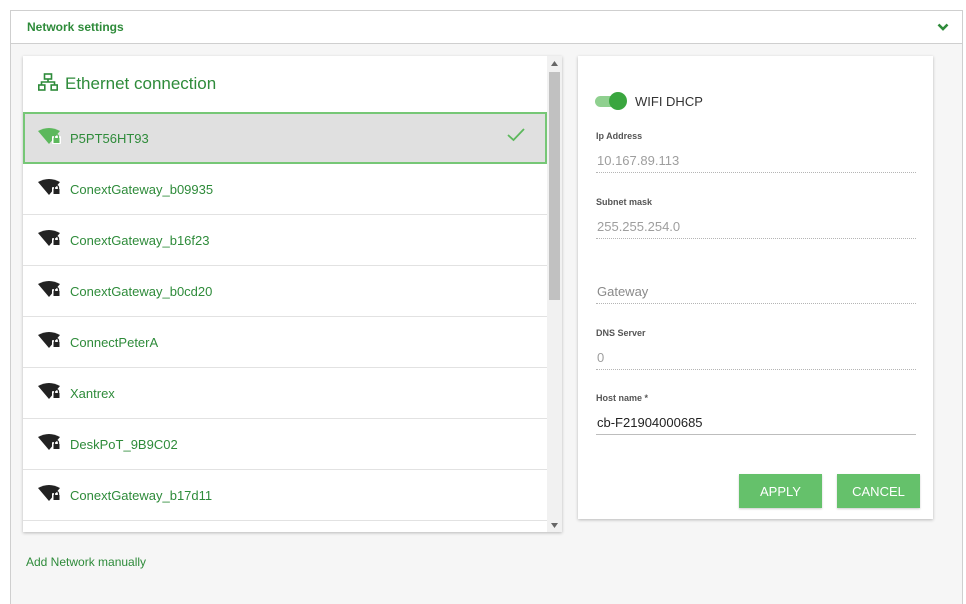 The image size is (966, 604). I want to click on ip-address-field: Ip Address 10.167.89.113, so click(756, 152).